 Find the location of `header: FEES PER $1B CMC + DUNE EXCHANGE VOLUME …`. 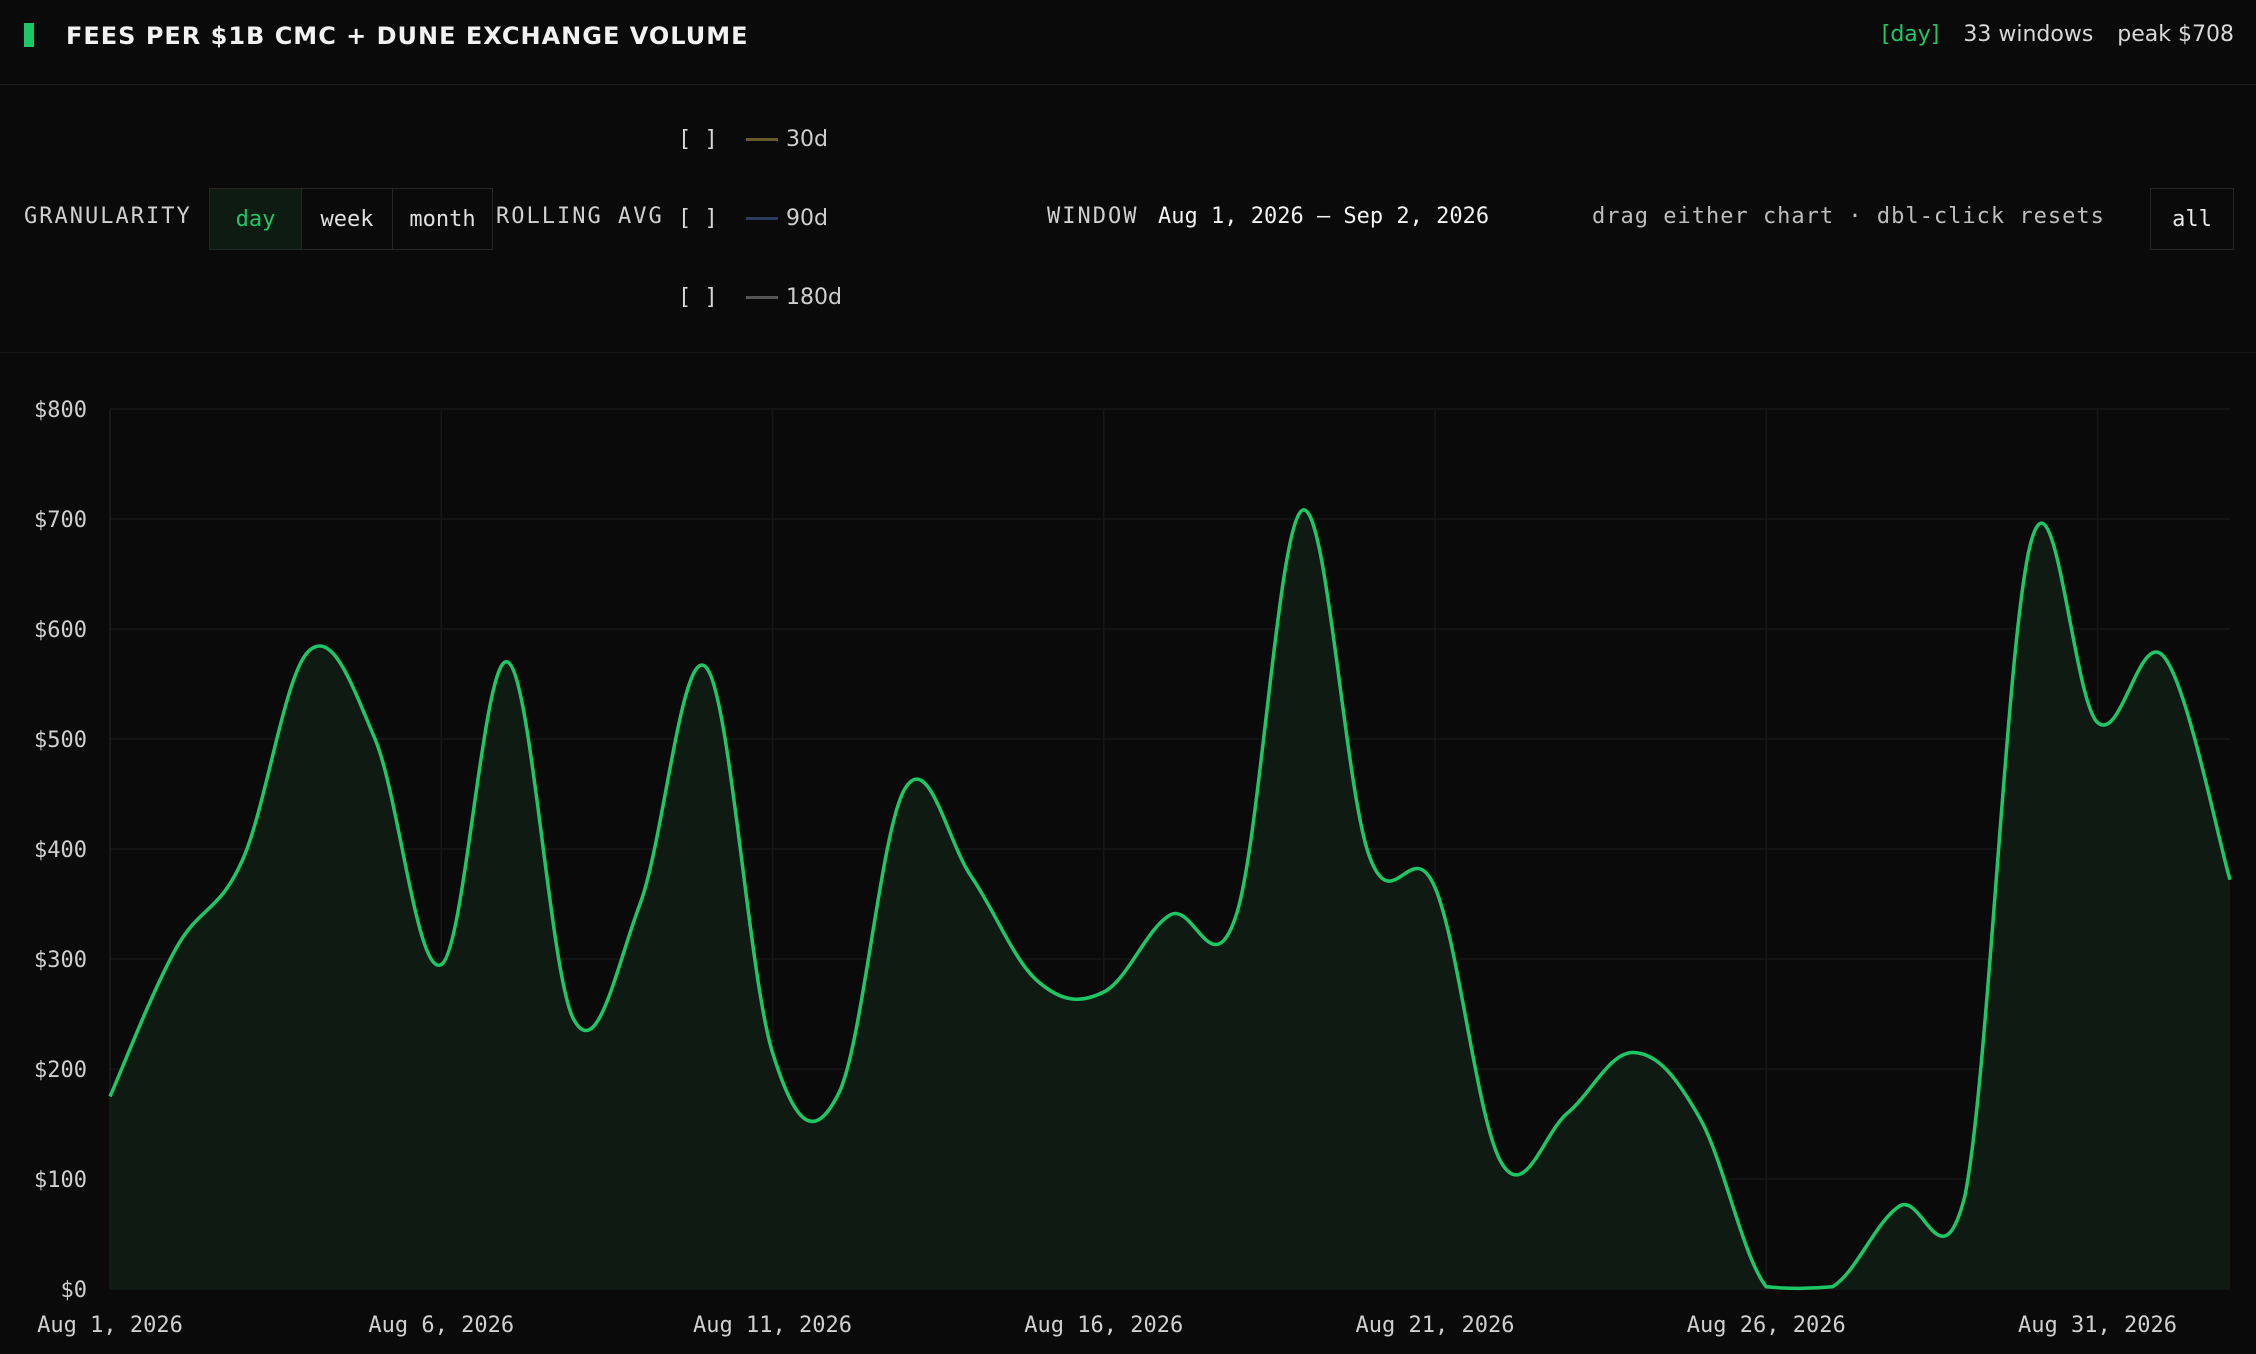

header: FEES PER $1B CMC + DUNE EXCHANGE VOLUME … is located at coordinates (1128, 42).